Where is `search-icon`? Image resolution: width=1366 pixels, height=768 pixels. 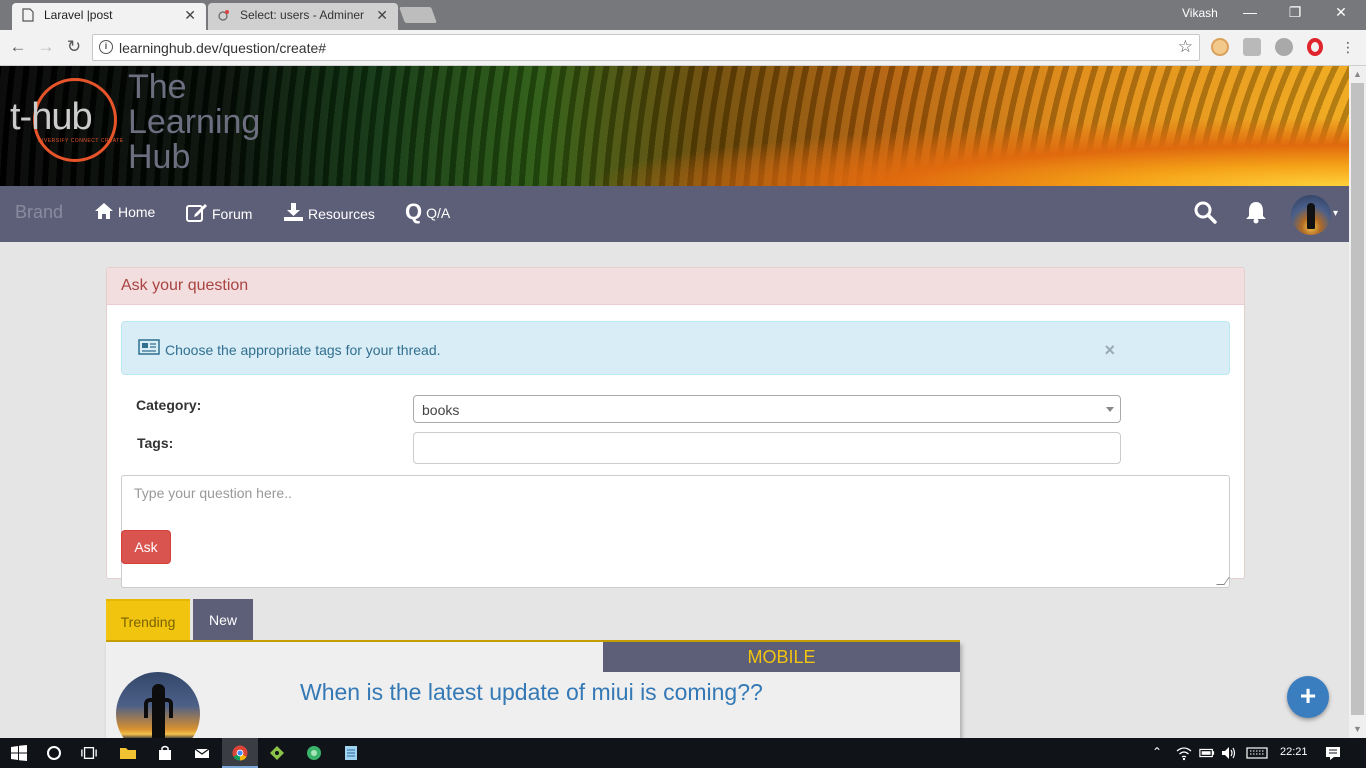
search-icon is located at coordinates (1205, 212).